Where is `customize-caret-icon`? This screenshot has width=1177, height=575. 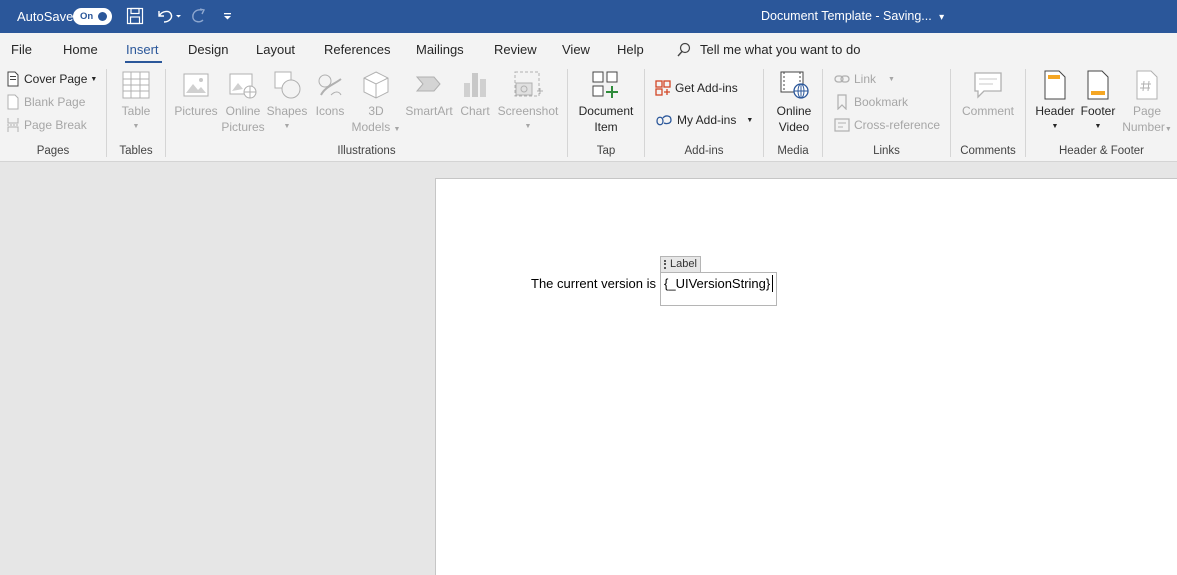 customize-caret-icon is located at coordinates (227, 16).